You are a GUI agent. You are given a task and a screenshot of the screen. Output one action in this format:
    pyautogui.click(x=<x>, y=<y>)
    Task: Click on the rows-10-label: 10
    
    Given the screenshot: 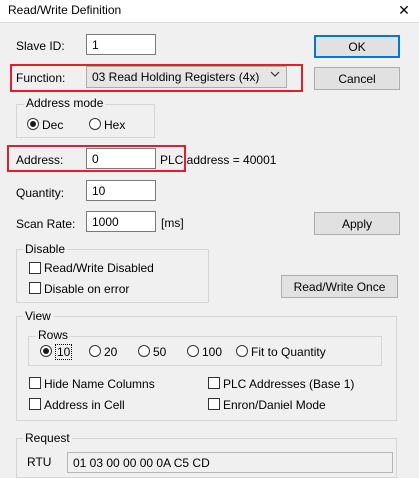 What is the action you would take?
    pyautogui.click(x=64, y=352)
    